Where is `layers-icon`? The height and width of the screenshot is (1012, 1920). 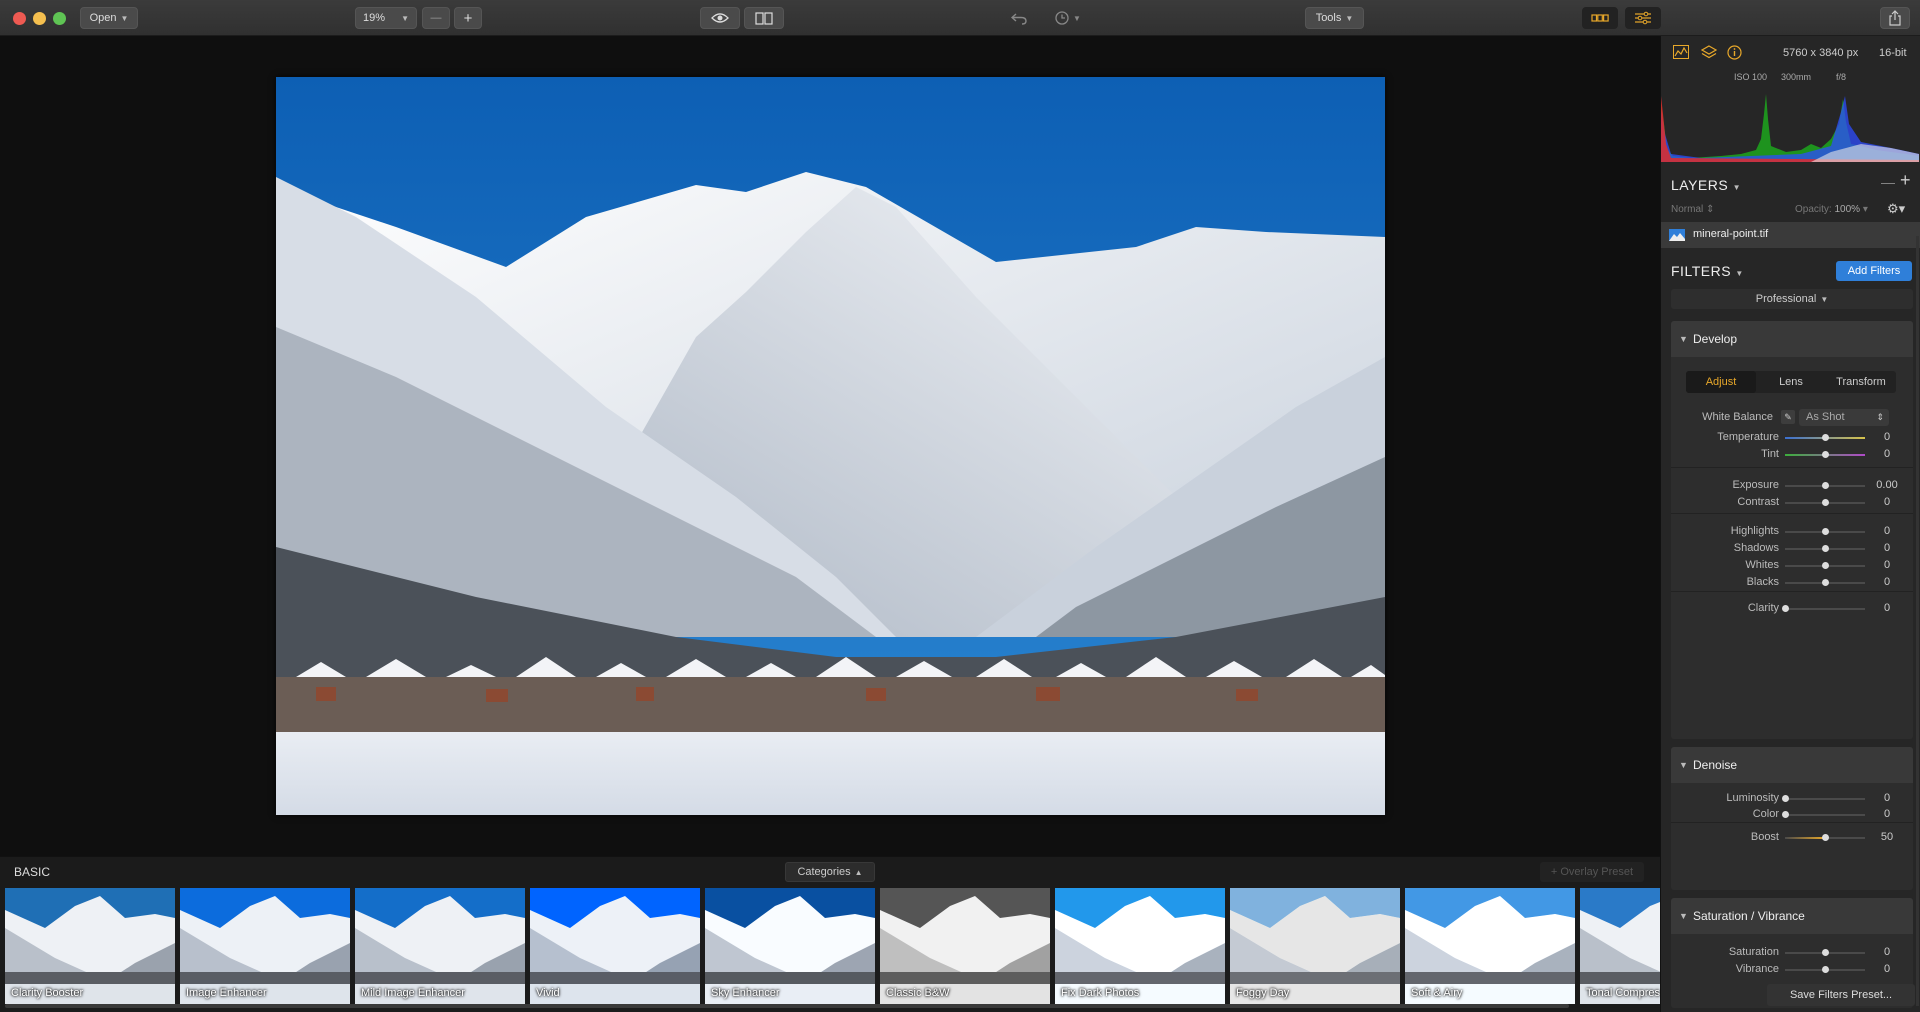
layers-icon is located at coordinates (1709, 54).